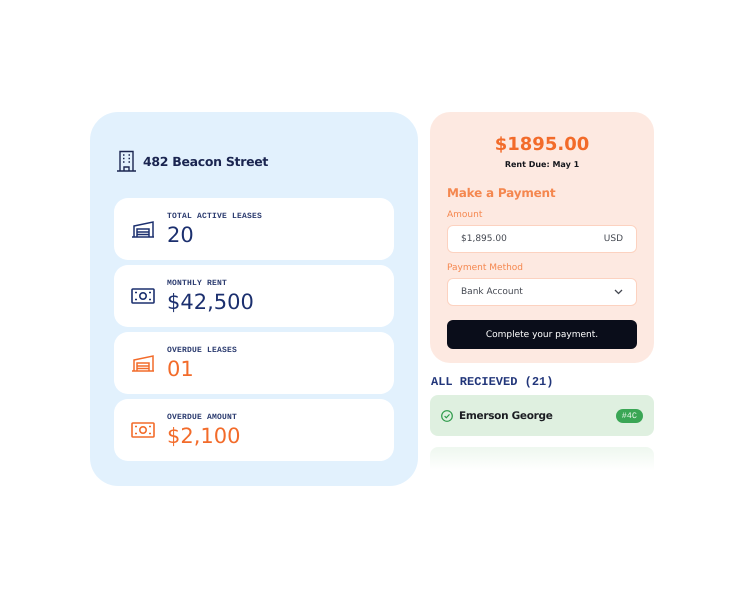 This screenshot has width=750, height=600. I want to click on field-label: Payment Method, so click(485, 268).